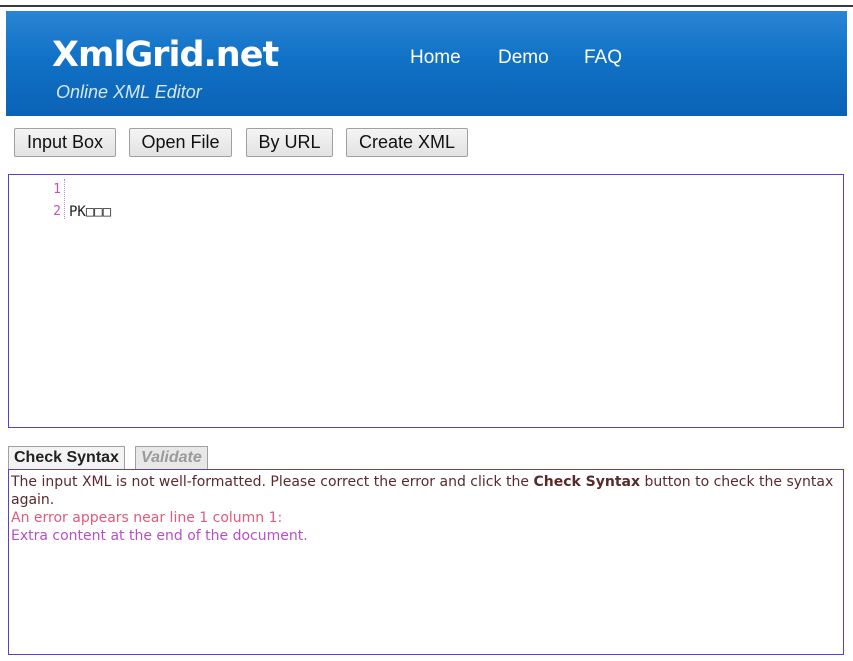  I want to click on error-location: An error appears near line 1 column 1:, so click(147, 518).